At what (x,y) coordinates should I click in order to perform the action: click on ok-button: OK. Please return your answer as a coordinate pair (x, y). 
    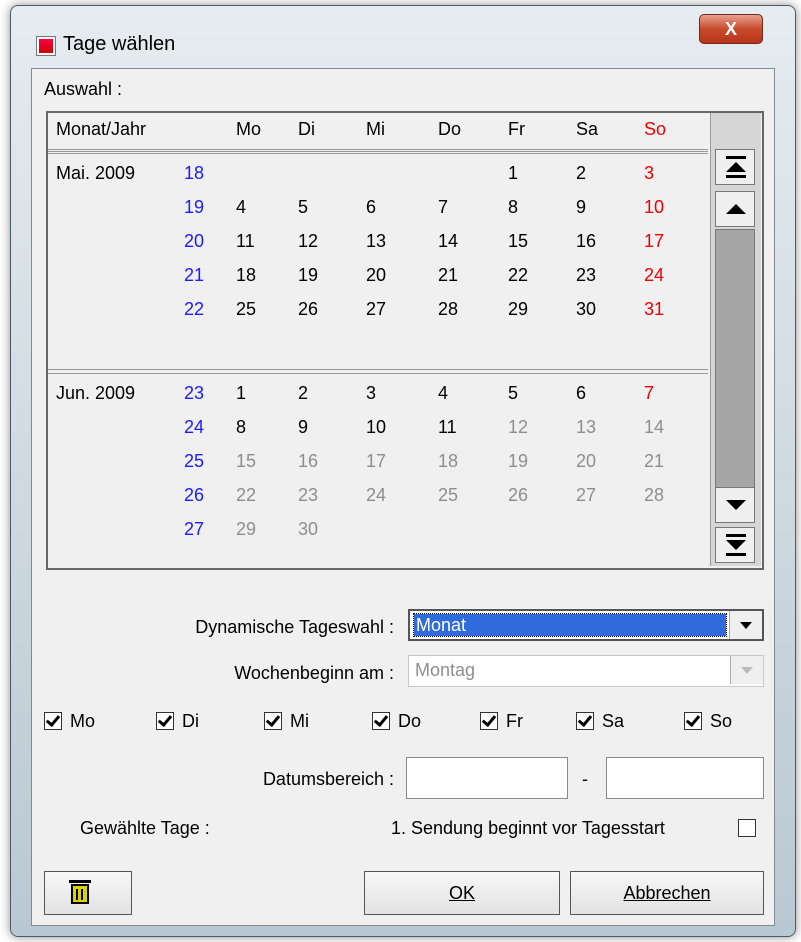
    Looking at the image, I should click on (462, 893).